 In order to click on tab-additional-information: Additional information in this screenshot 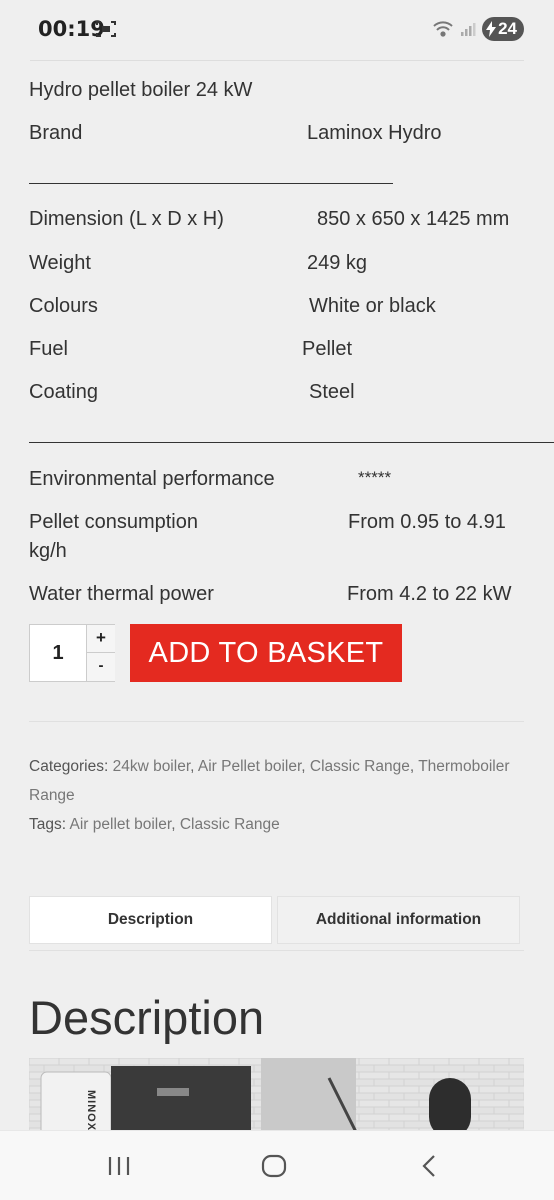, I will do `click(398, 920)`.